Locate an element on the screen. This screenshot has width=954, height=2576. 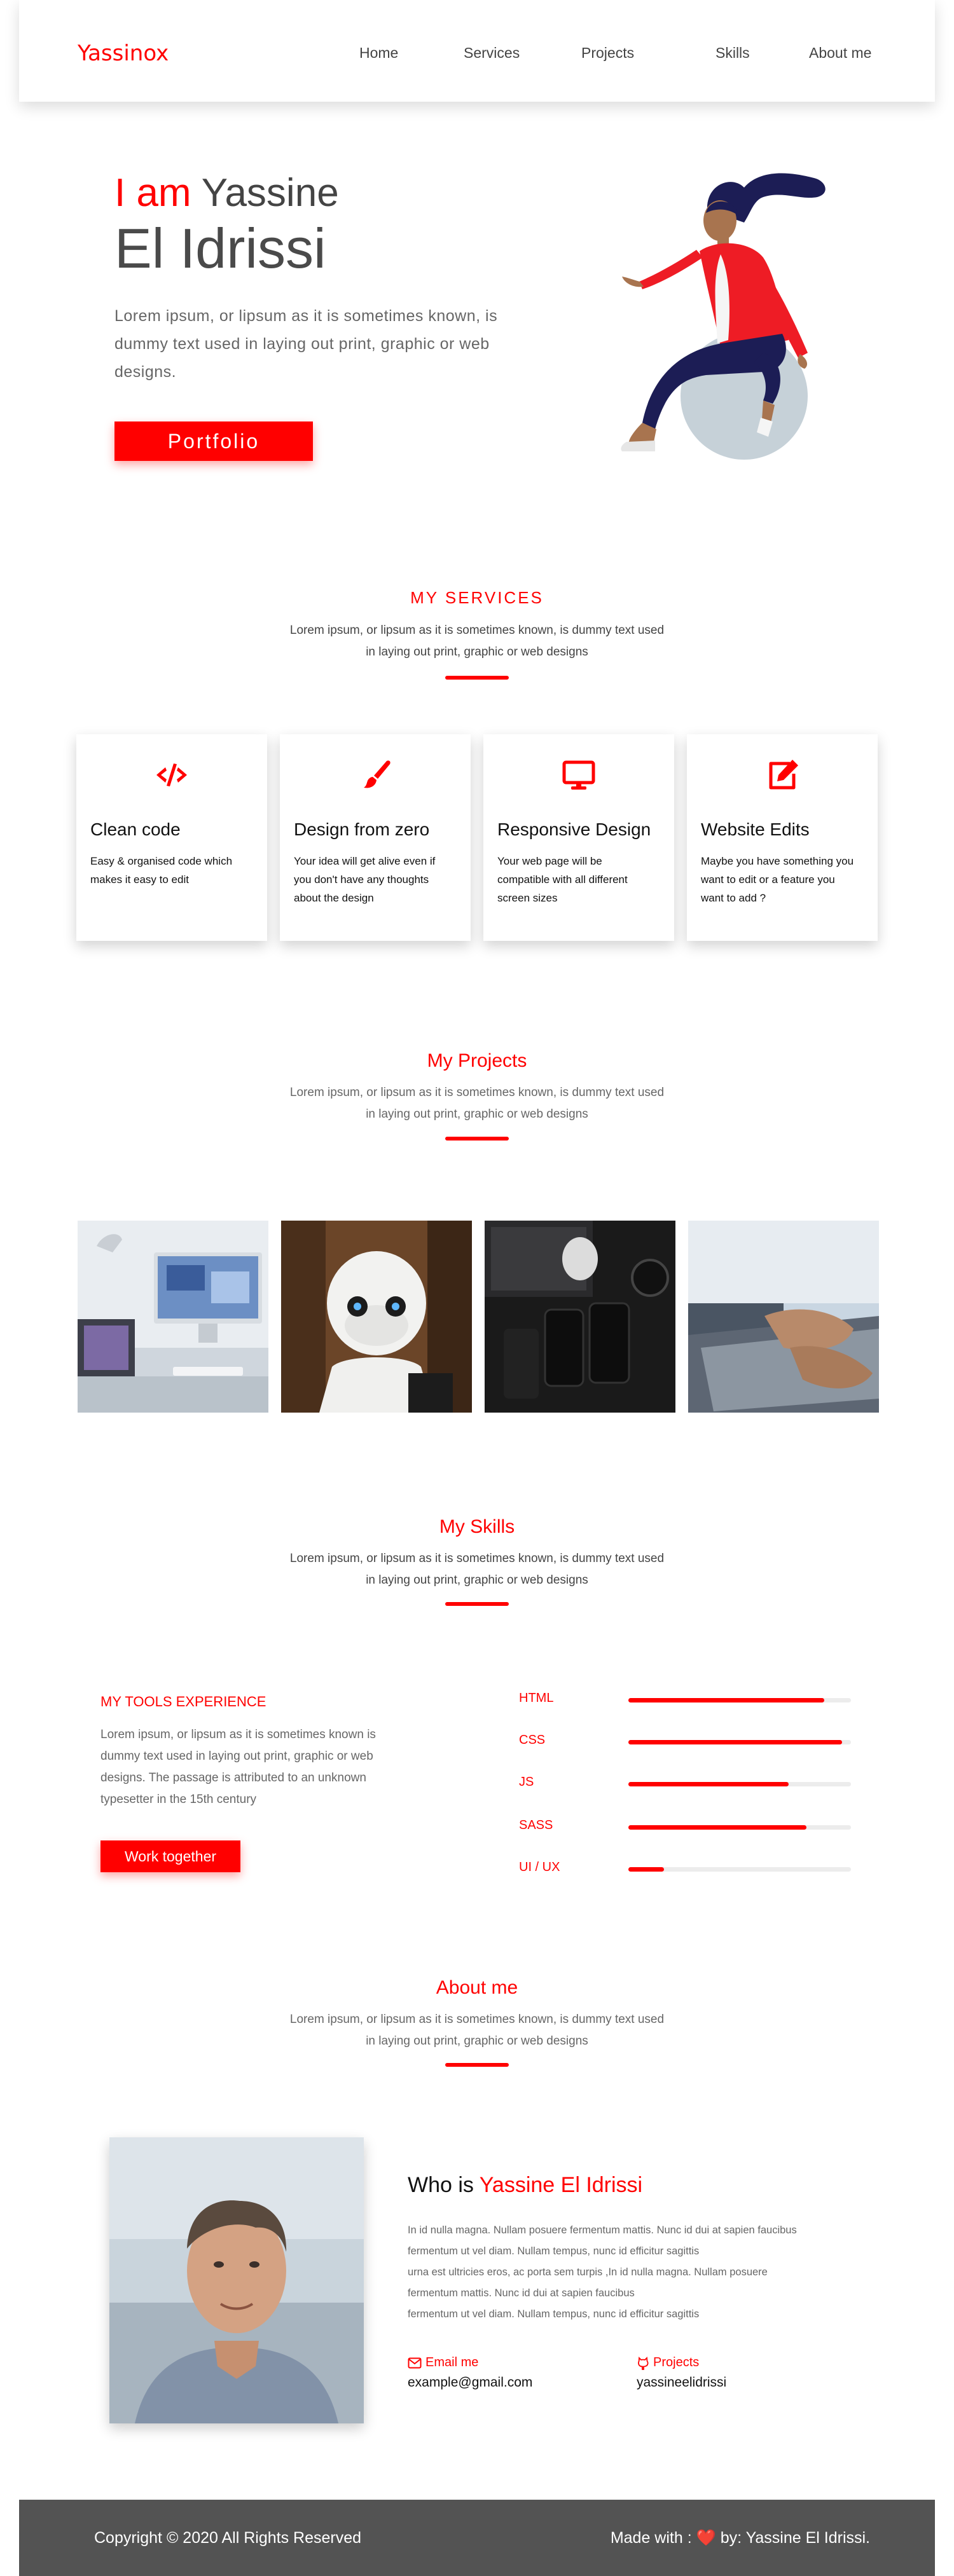
about-divider is located at coordinates (477, 2065).